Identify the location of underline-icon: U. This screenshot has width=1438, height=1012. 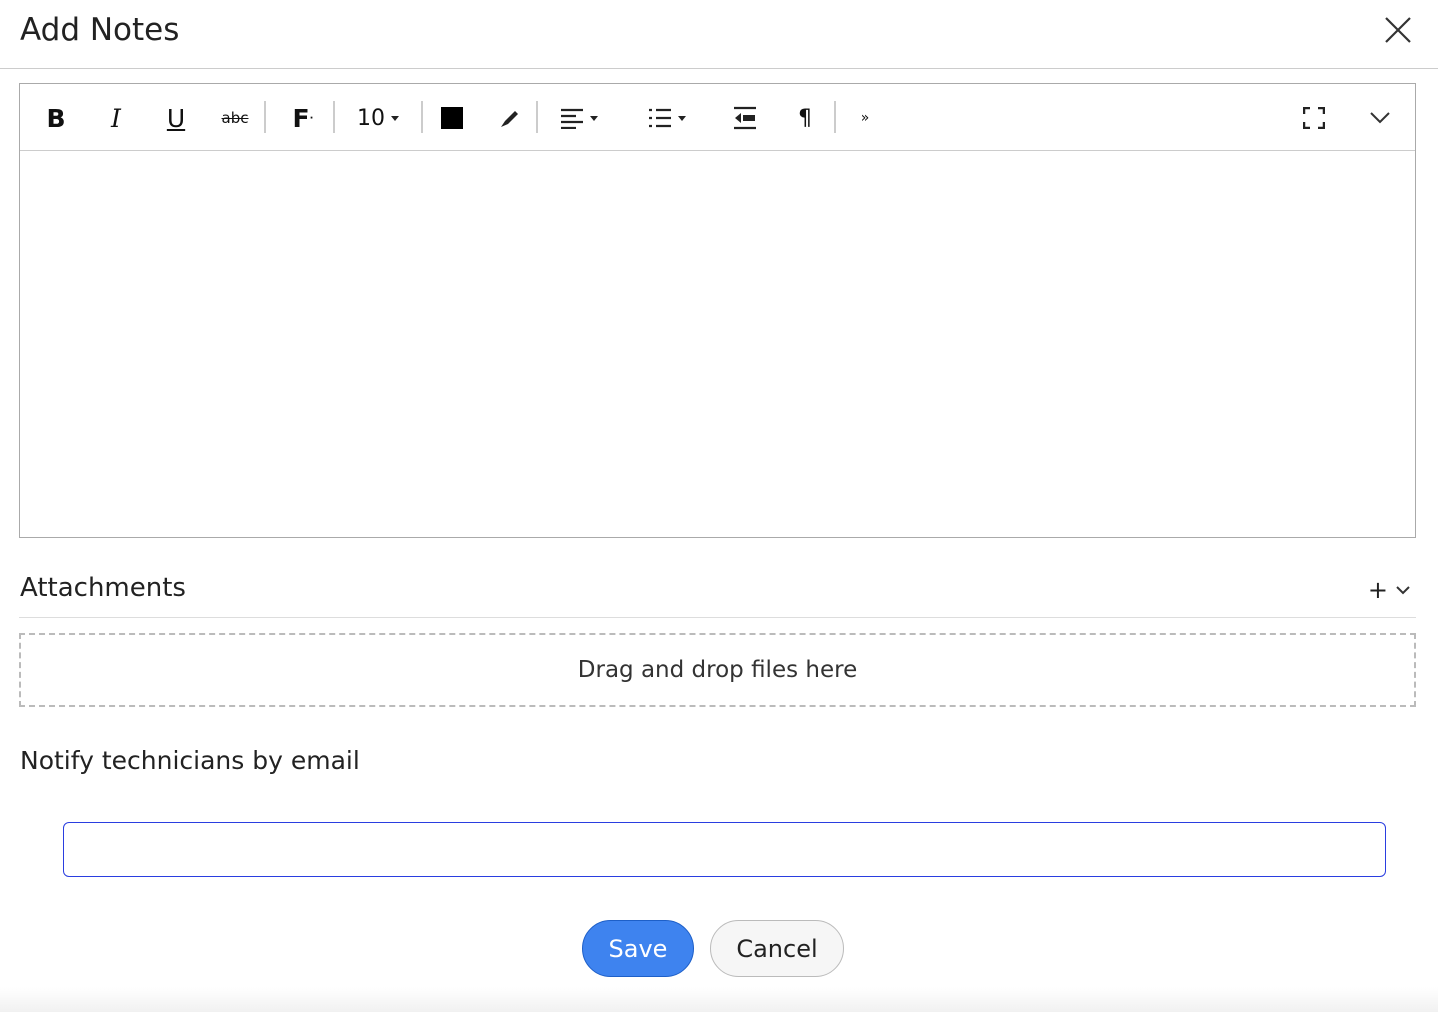
(176, 118).